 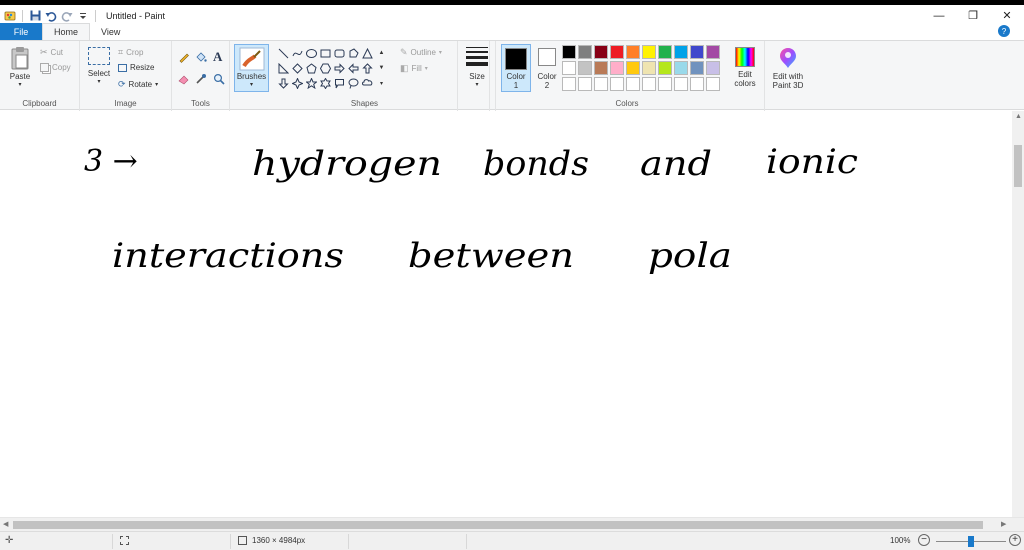 What do you see at coordinates (381, 53) in the screenshot?
I see `shapes-scroll-up-icon: ▲` at bounding box center [381, 53].